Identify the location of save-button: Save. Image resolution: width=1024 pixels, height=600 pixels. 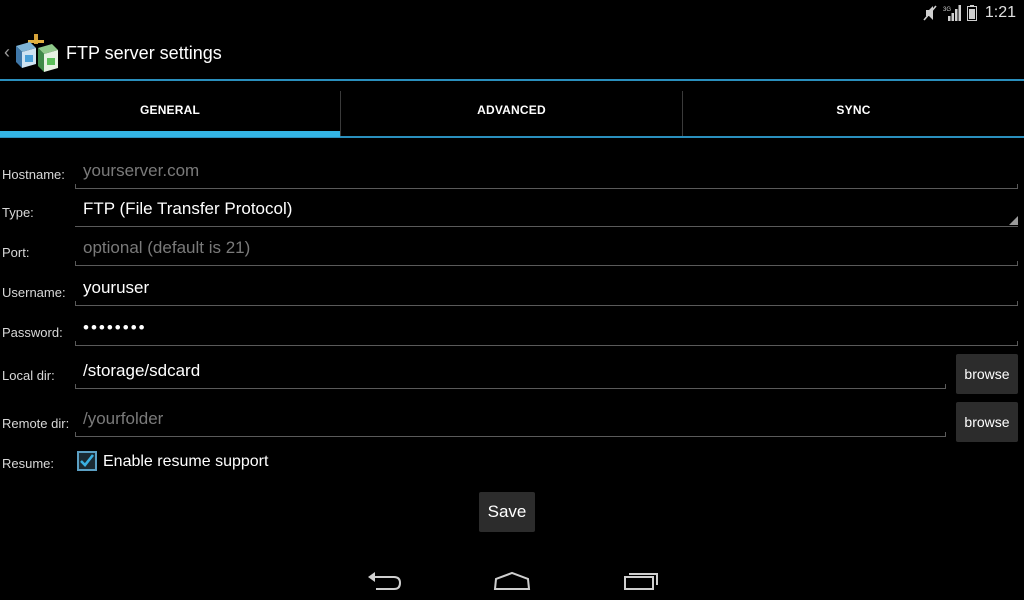
(507, 512).